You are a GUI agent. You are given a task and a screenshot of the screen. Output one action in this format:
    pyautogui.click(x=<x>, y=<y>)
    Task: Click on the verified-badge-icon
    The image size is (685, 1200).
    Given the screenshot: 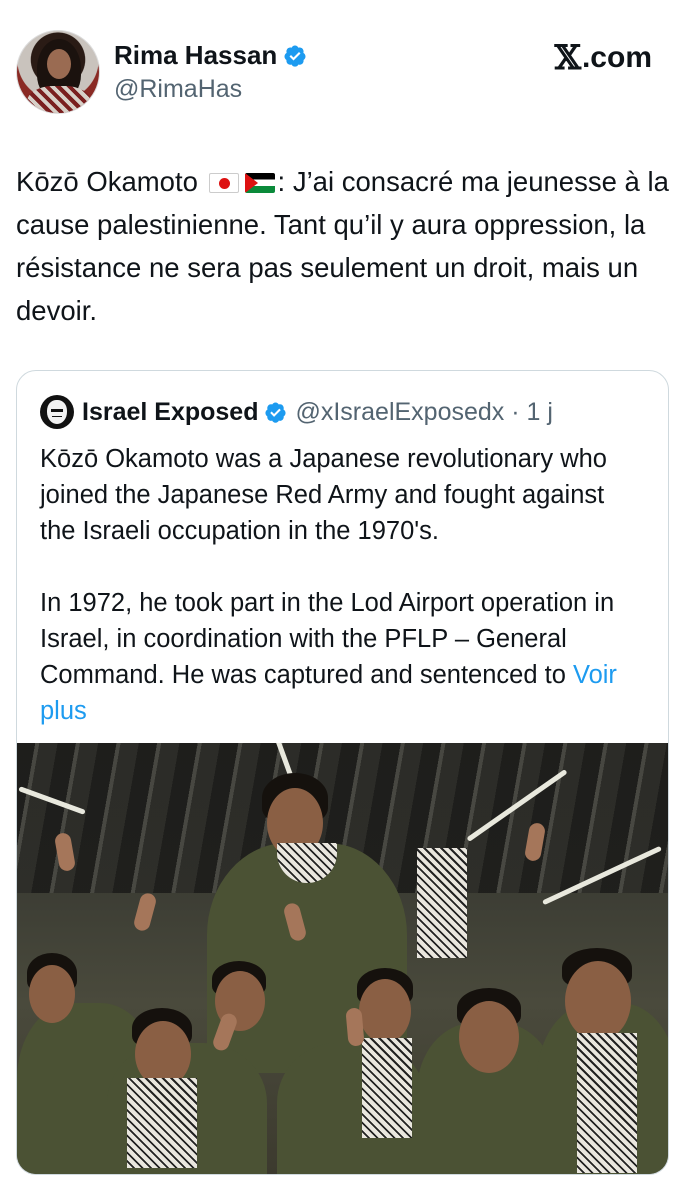 What is the action you would take?
    pyautogui.click(x=295, y=56)
    